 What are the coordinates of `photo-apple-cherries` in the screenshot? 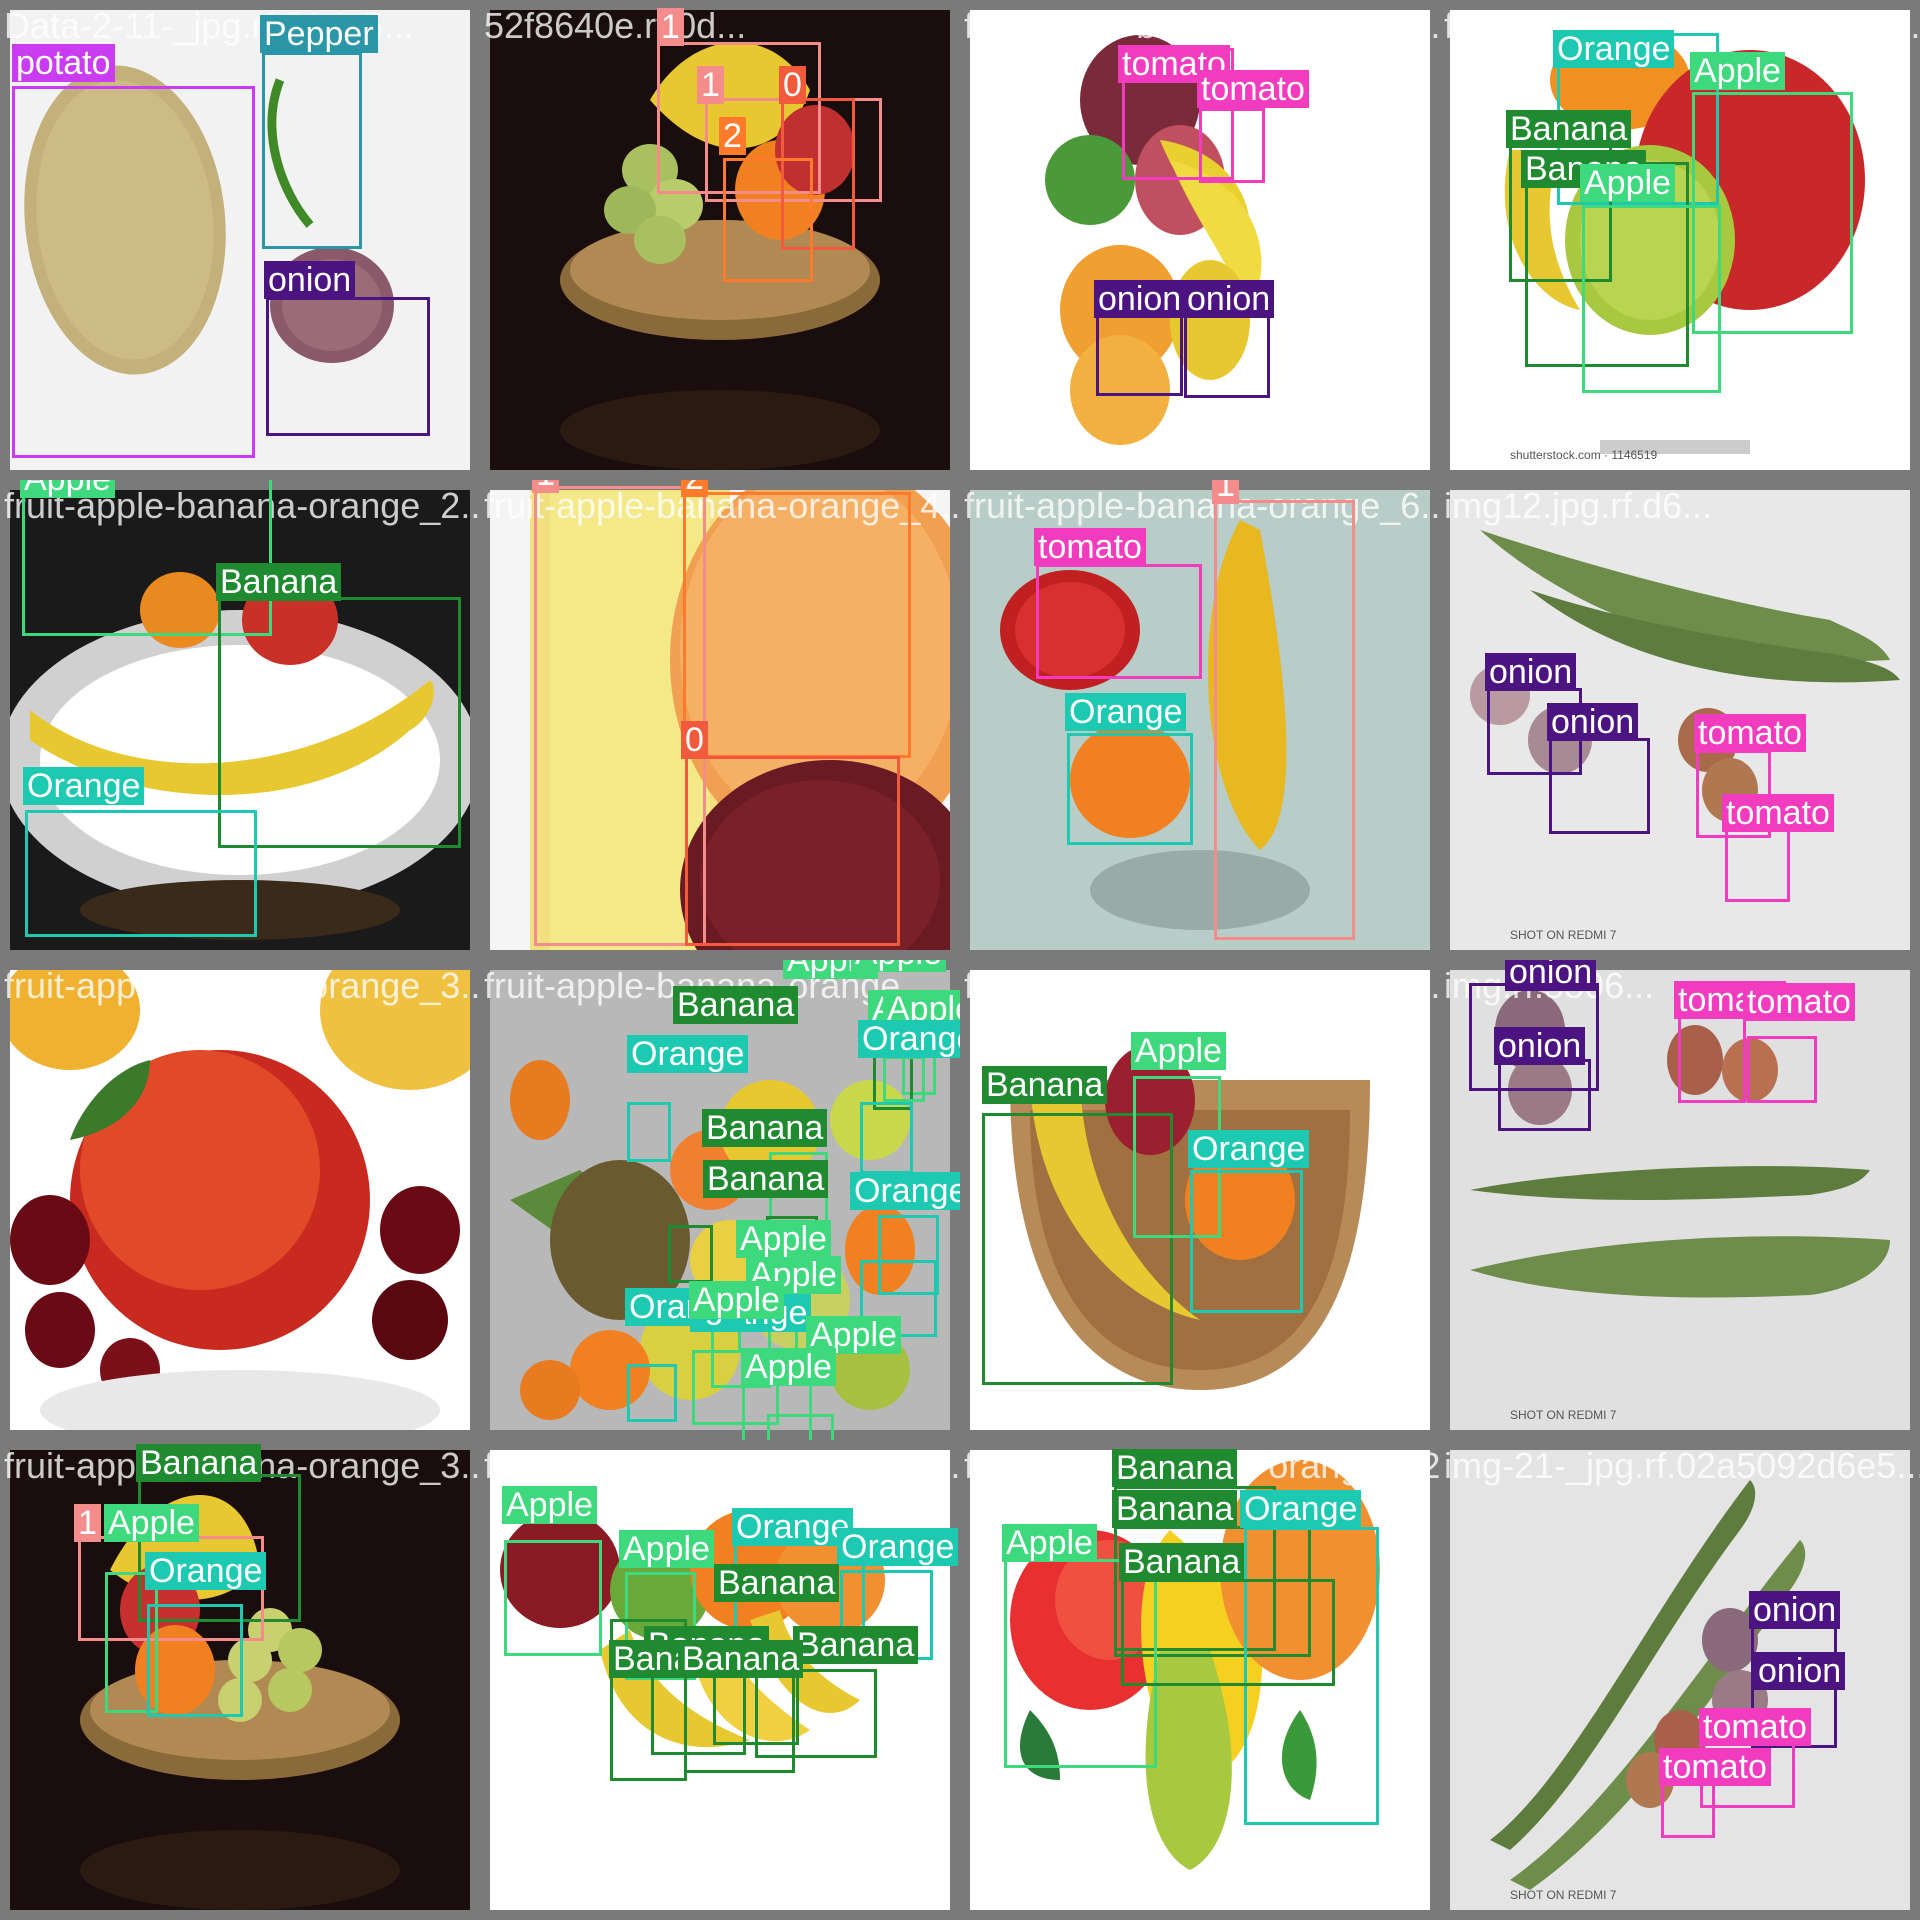 It's located at (240, 1200).